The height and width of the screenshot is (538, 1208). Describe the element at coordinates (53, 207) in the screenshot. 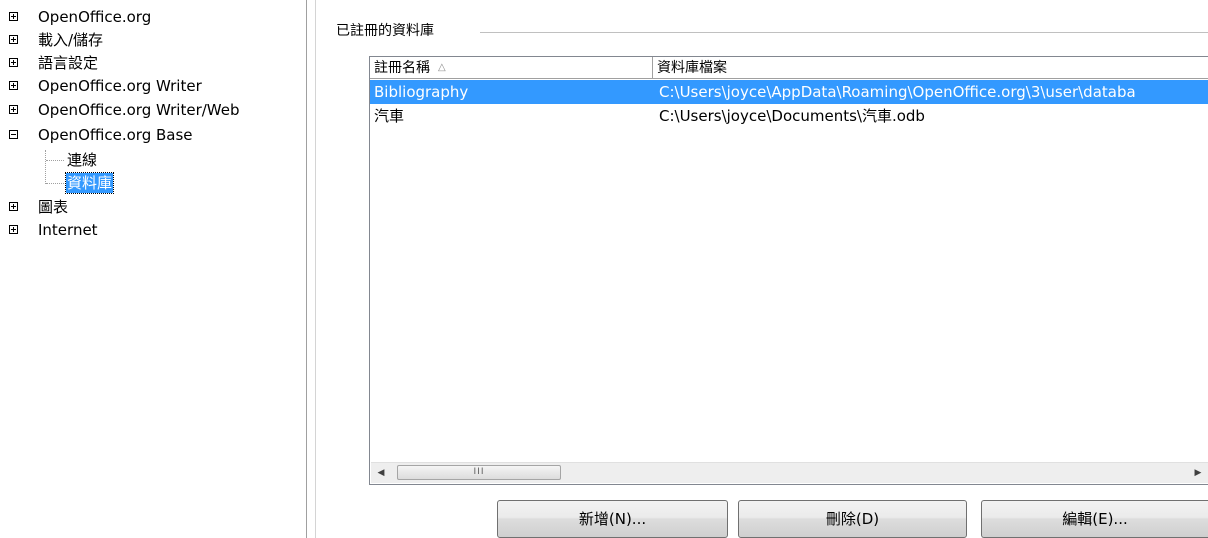

I see `tree-item-label: 圖表` at that location.